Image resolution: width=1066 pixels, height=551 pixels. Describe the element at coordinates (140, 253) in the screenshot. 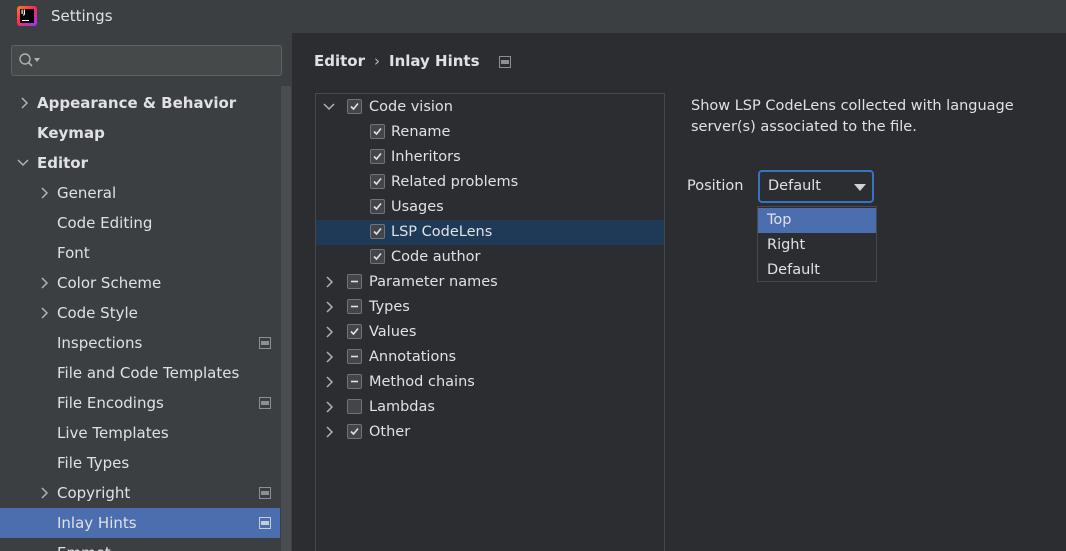

I see `sidebar-item-font: Font` at that location.